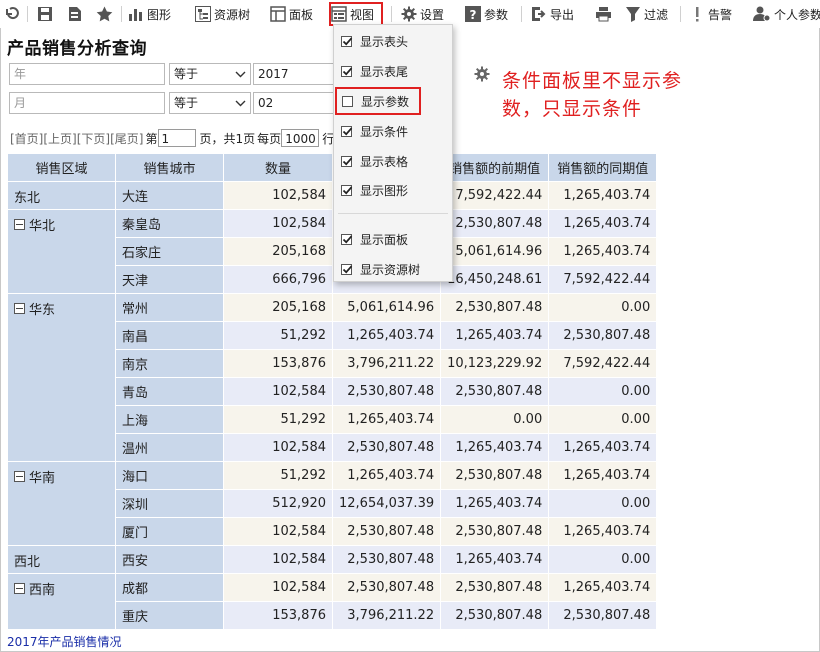 The width and height of the screenshot is (820, 652). Describe the element at coordinates (59, 138) in the screenshot. I see `prev-page-link: [上页]` at that location.